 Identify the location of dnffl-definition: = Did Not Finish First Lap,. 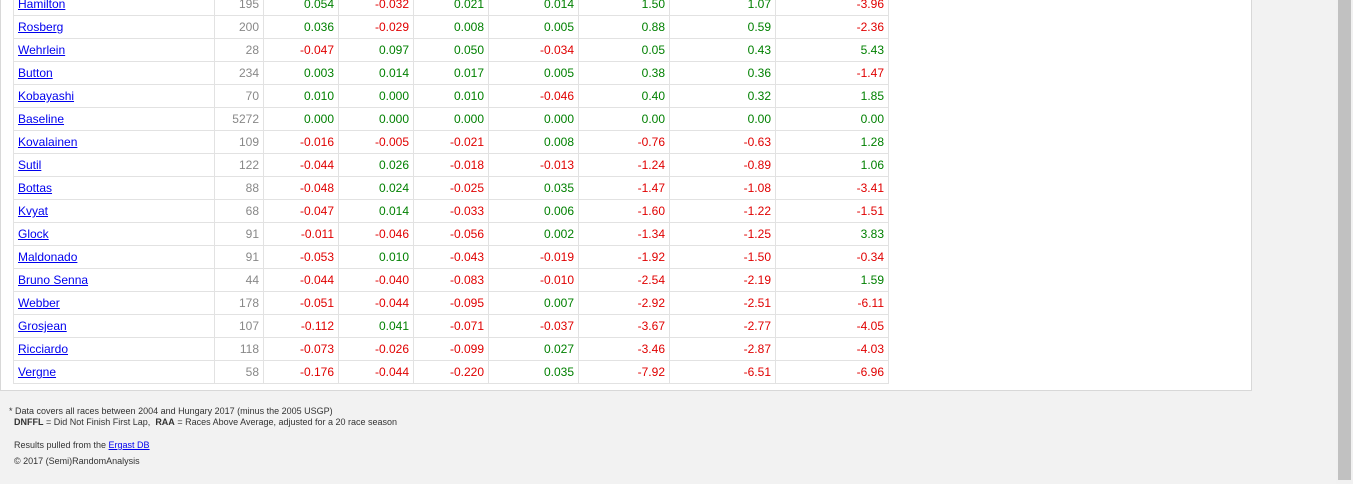
(97, 422).